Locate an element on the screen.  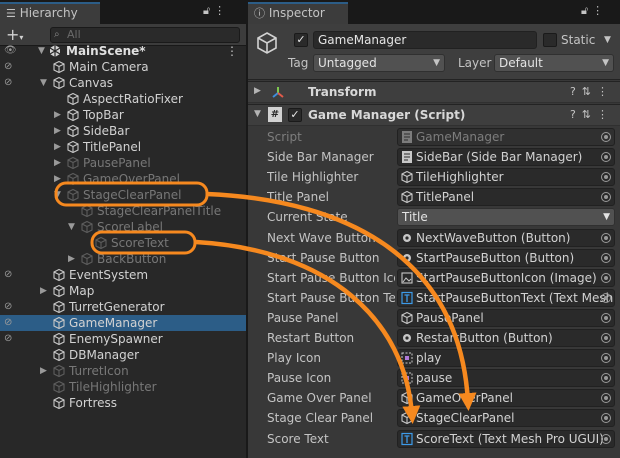
hierarchy-item: ScoreText is located at coordinates (123, 243).